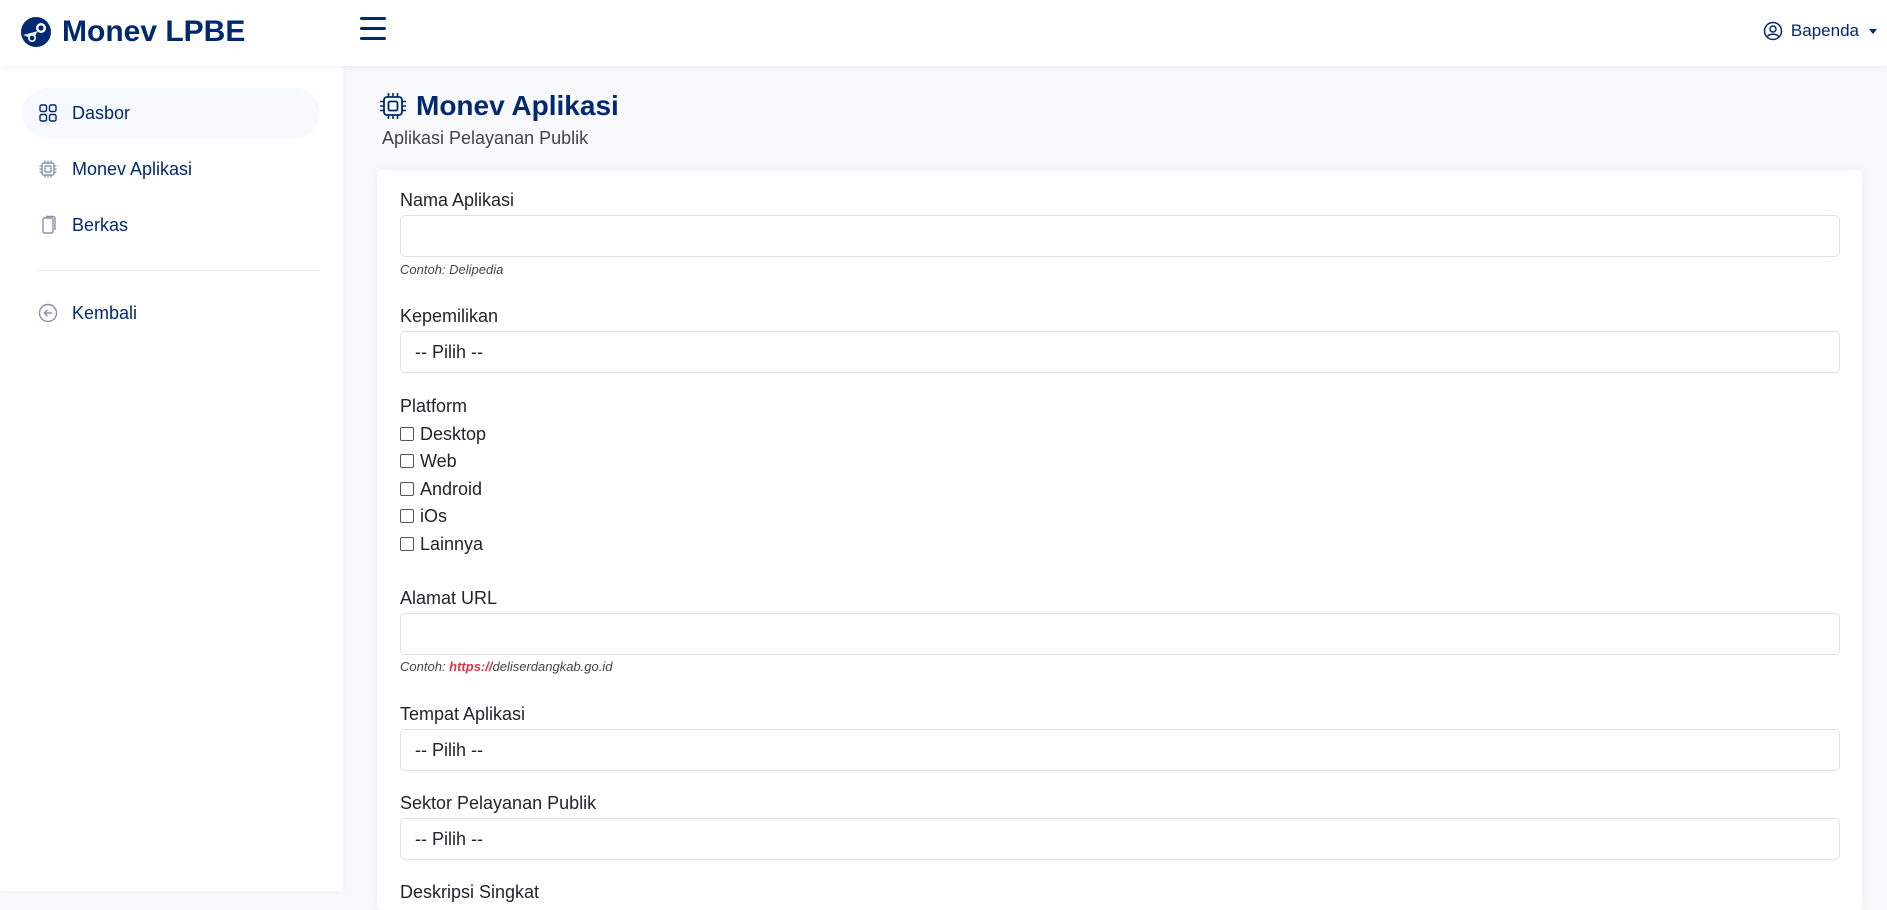 This screenshot has height=910, width=1887. I want to click on web-checkbox, so click(407, 461).